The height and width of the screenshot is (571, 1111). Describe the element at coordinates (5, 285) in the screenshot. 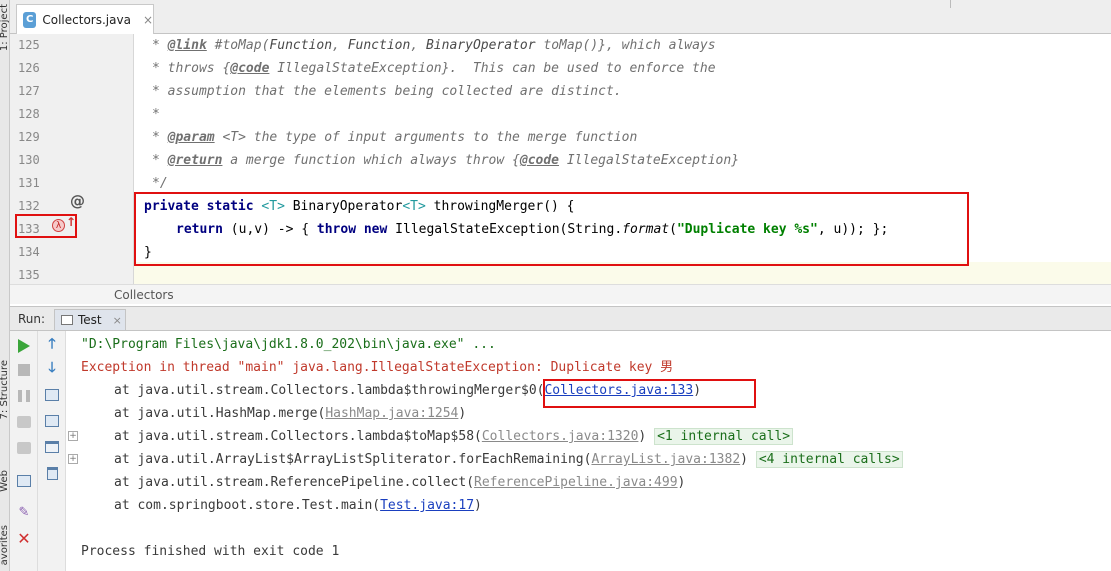

I see `left-tool-strip: 1: Project 7: Structure Web avorites` at that location.